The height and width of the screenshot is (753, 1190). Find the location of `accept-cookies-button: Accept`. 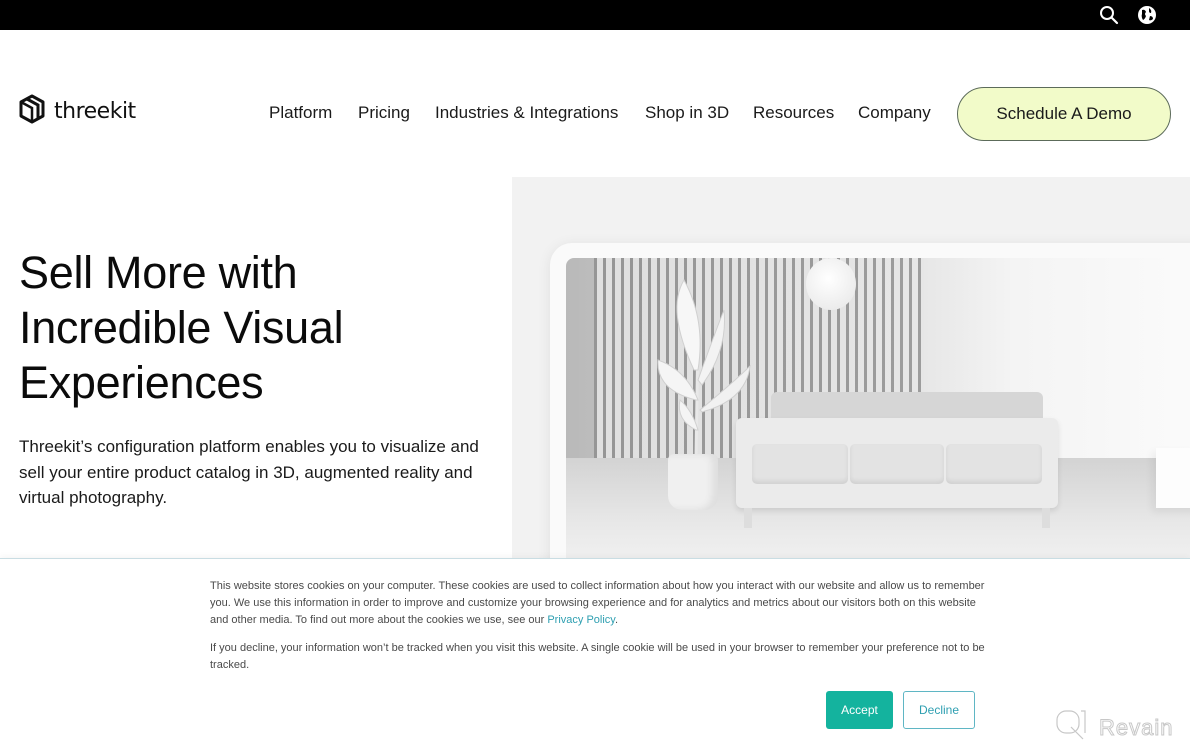

accept-cookies-button: Accept is located at coordinates (859, 710).